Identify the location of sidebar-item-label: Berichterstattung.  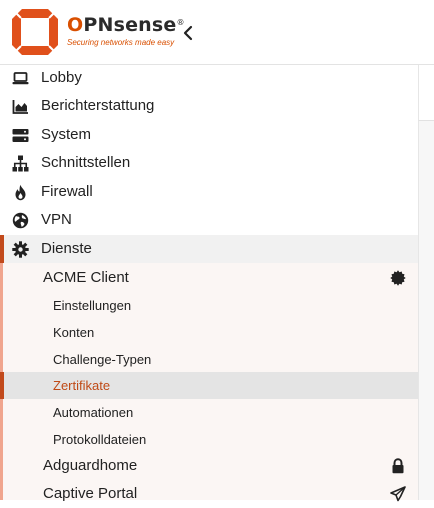
(98, 105).